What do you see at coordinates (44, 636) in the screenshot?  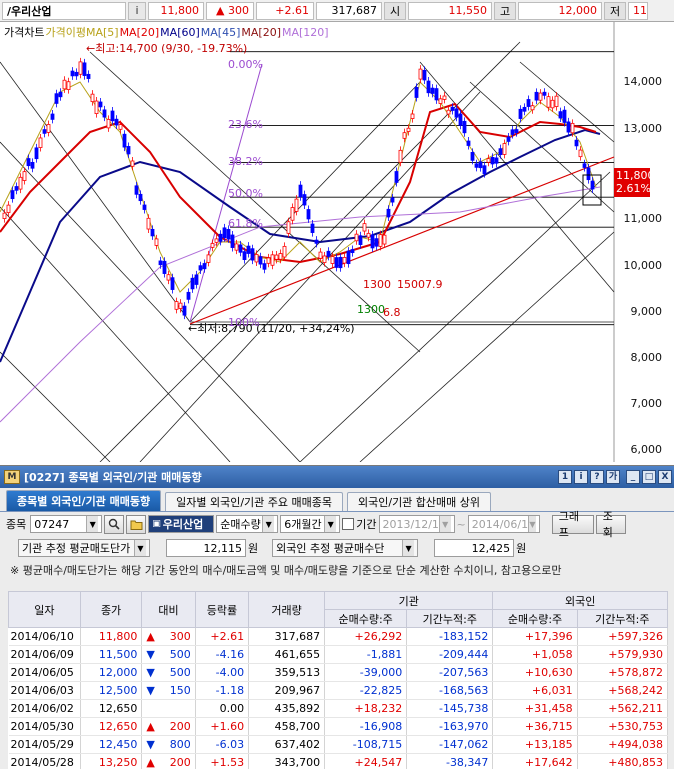 I see `cell-date: 2014/06/10` at bounding box center [44, 636].